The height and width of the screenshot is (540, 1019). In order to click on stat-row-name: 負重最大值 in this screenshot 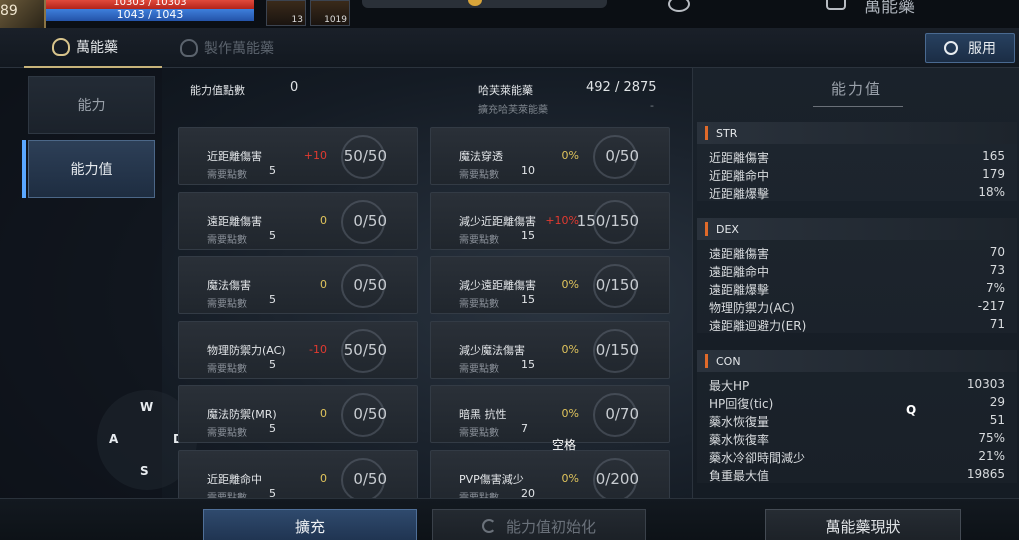, I will do `click(739, 476)`.